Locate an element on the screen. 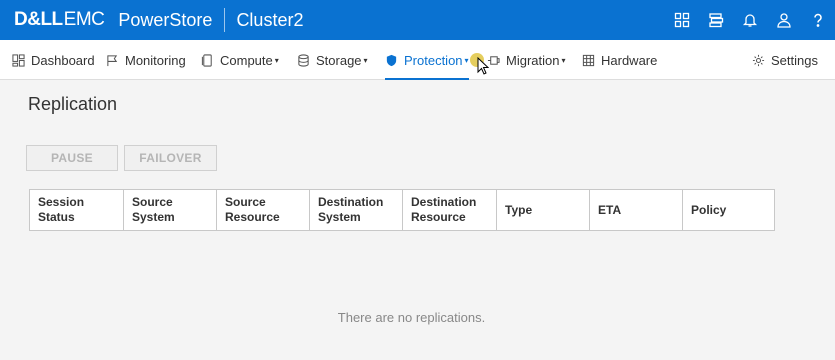 The width and height of the screenshot is (835, 360). column-header-session-status: Session Status is located at coordinates (77, 210).